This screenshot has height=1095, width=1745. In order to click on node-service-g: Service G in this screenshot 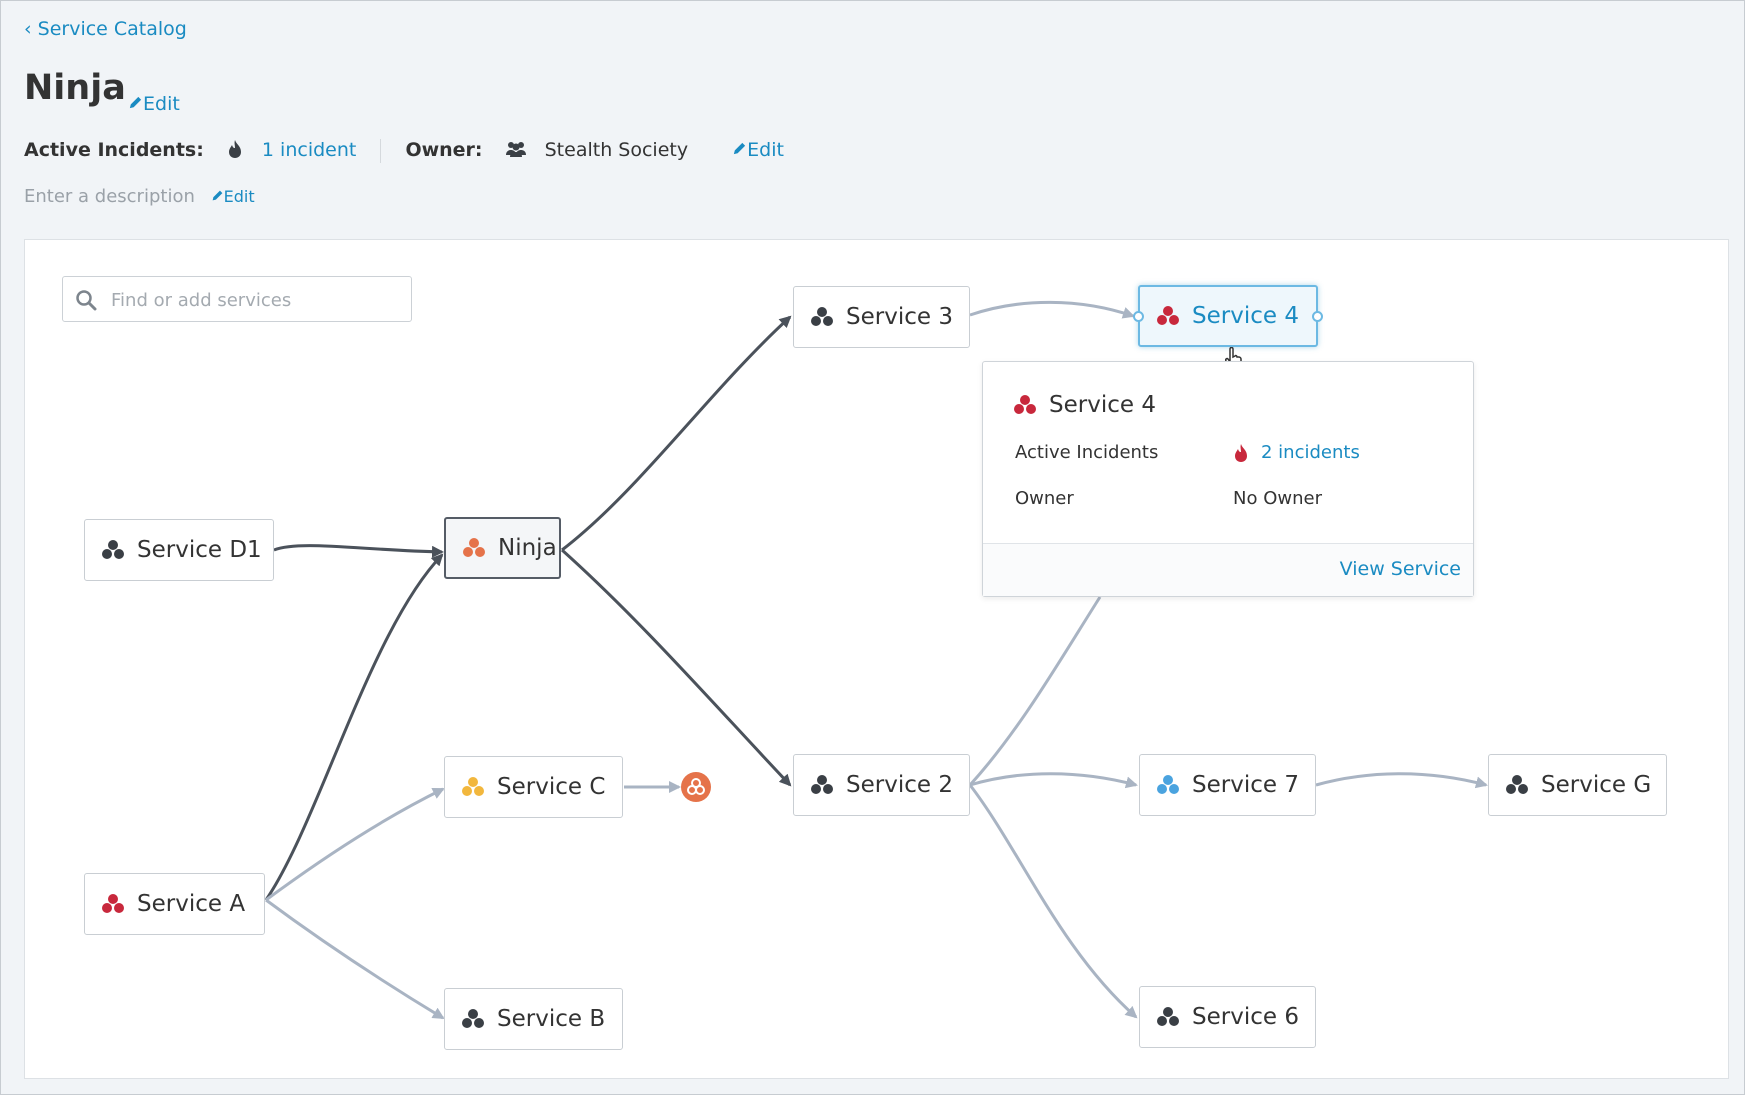, I will do `click(1577, 785)`.